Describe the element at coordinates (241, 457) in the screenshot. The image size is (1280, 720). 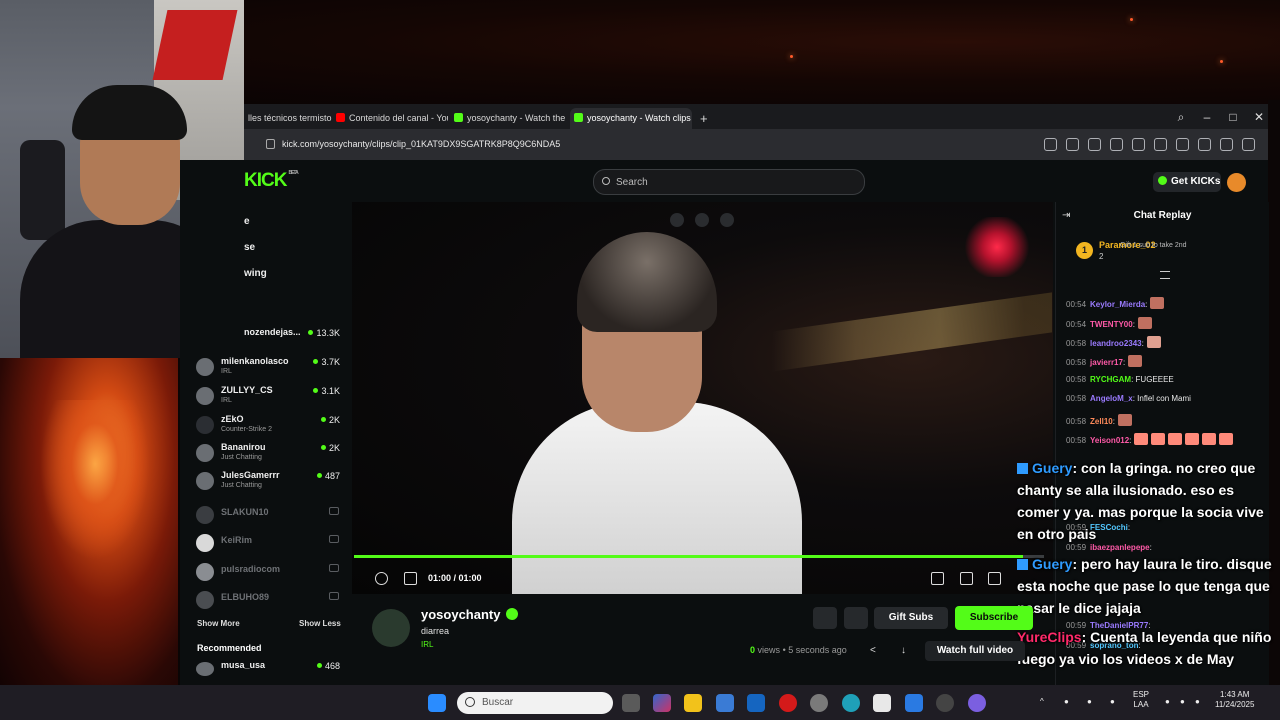
I see `channel-category: Just Chatting` at that location.